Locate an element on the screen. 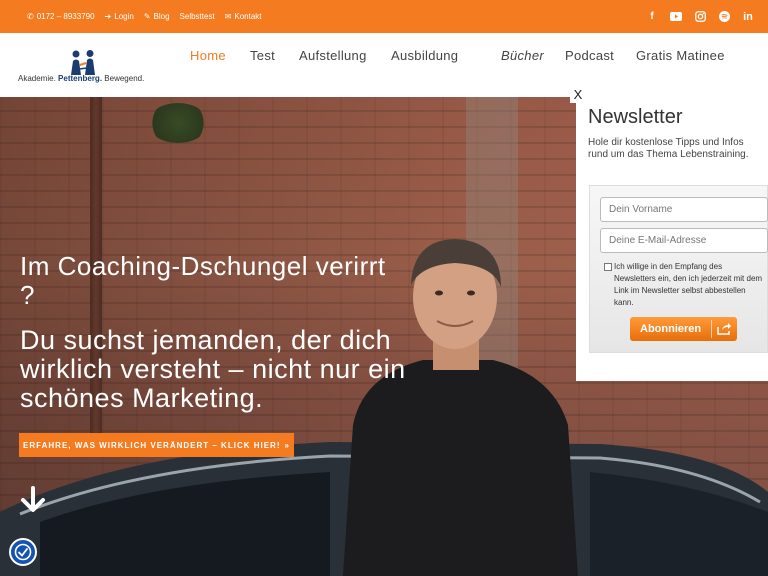 The width and height of the screenshot is (768, 576). phone-link: ✆ 0172 – 8933790 is located at coordinates (61, 16).